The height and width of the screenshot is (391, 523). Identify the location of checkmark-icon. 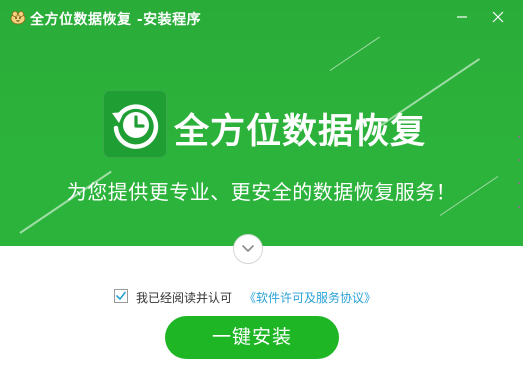
(121, 295).